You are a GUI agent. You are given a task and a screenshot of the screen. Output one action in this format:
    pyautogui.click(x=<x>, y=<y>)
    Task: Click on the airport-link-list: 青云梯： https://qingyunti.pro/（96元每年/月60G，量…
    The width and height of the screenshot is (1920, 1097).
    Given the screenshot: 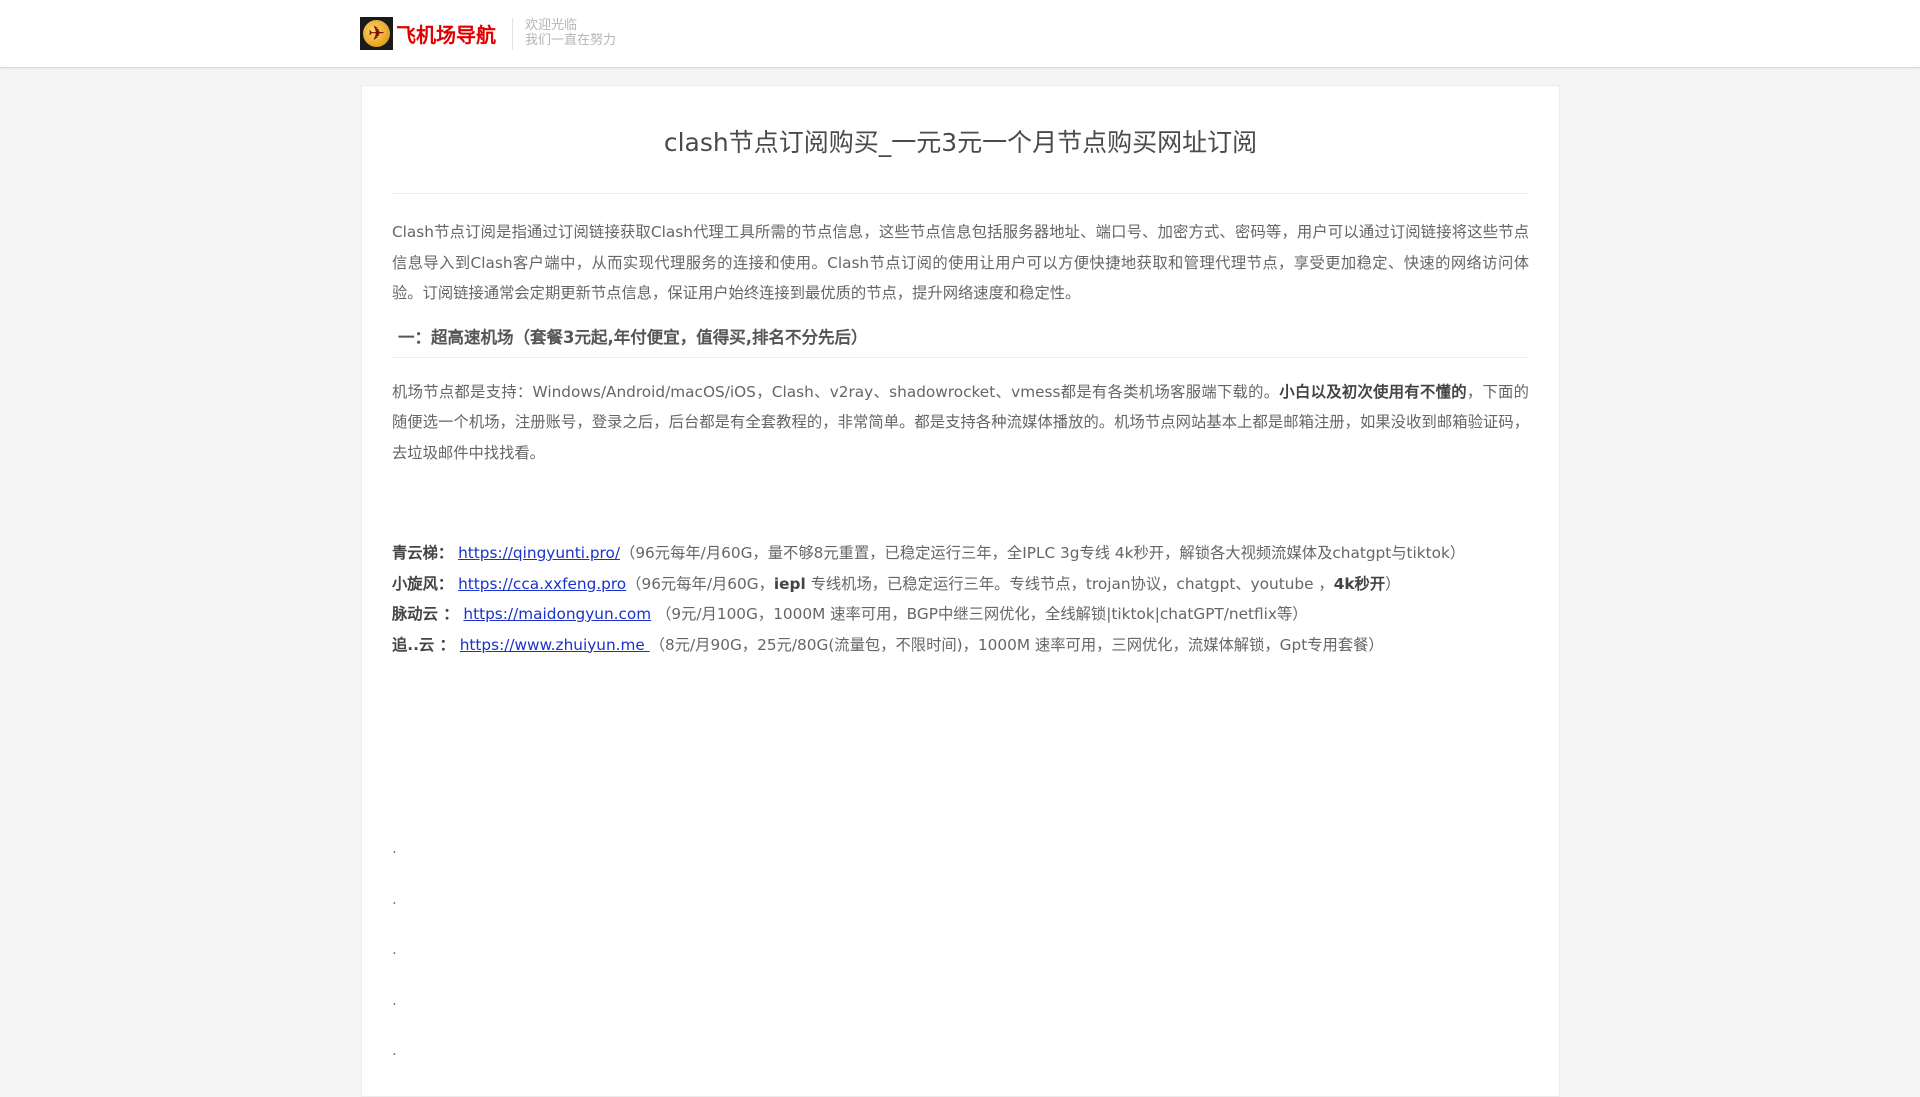 What is the action you would take?
    pyautogui.click(x=960, y=599)
    